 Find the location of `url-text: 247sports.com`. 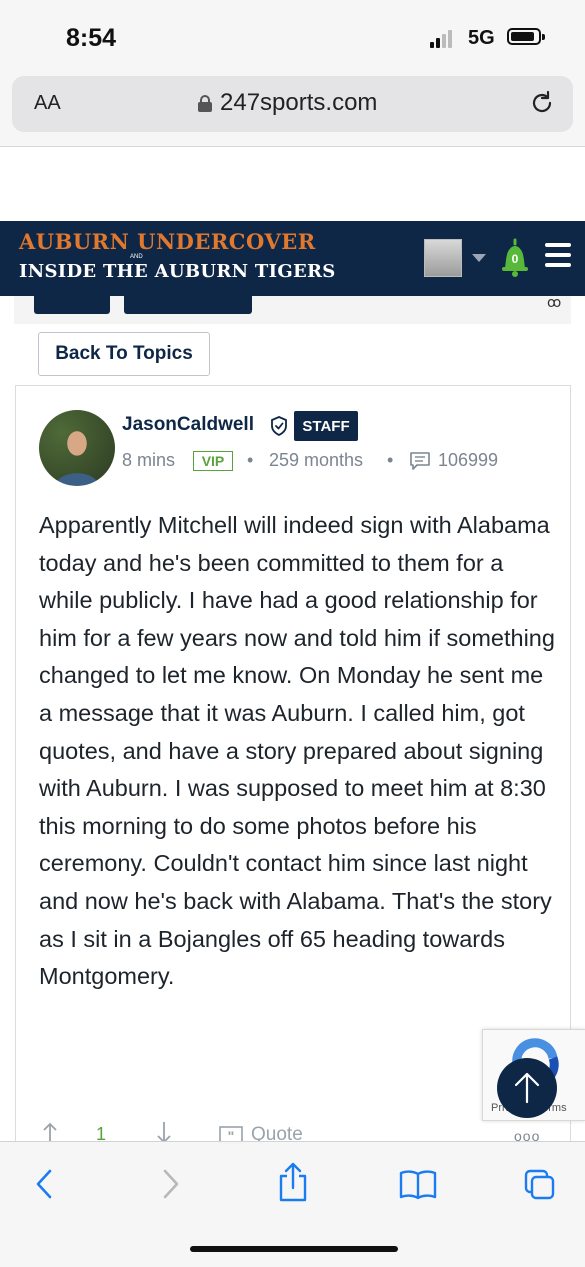

url-text: 247sports.com is located at coordinates (299, 102).